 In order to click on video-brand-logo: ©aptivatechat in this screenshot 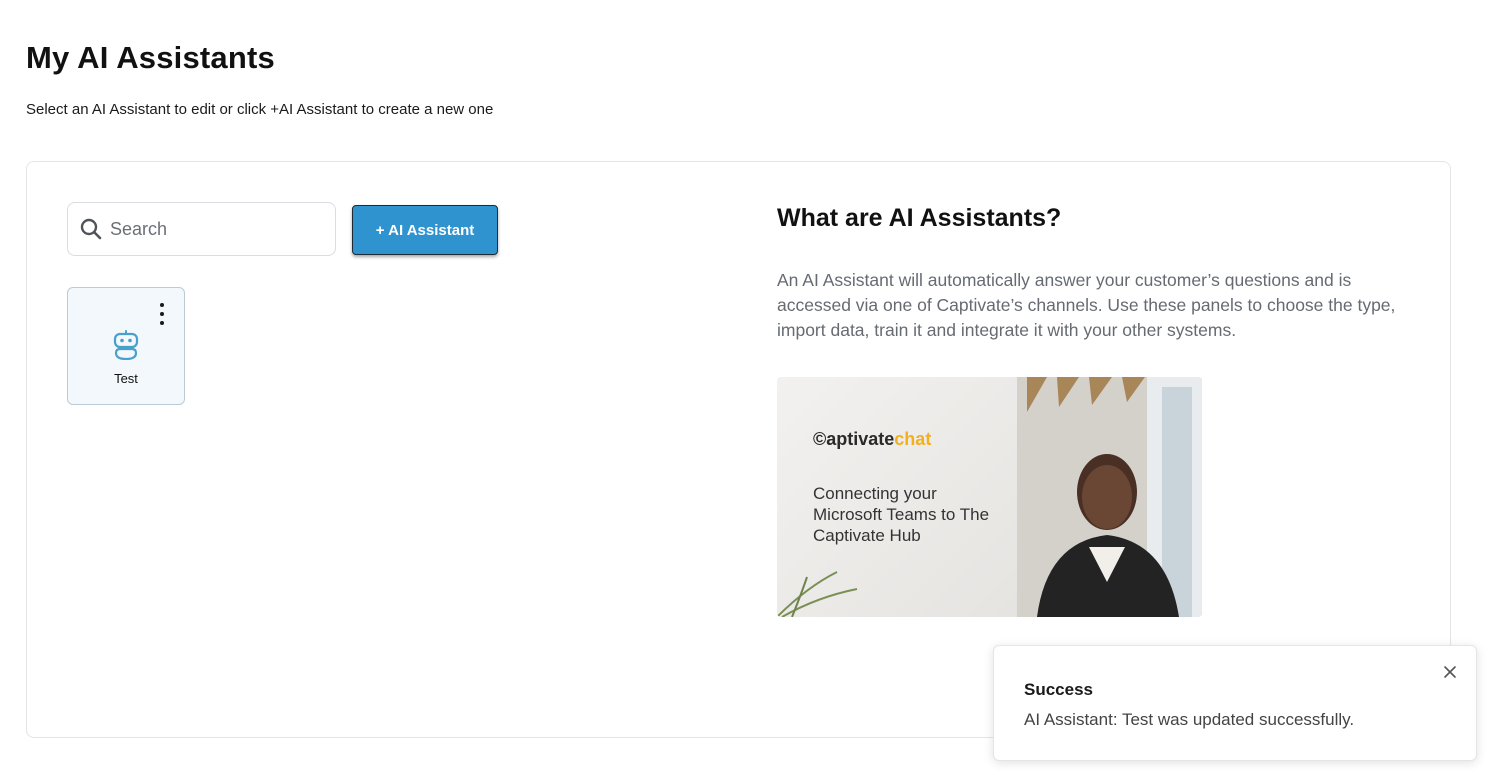, I will do `click(872, 439)`.